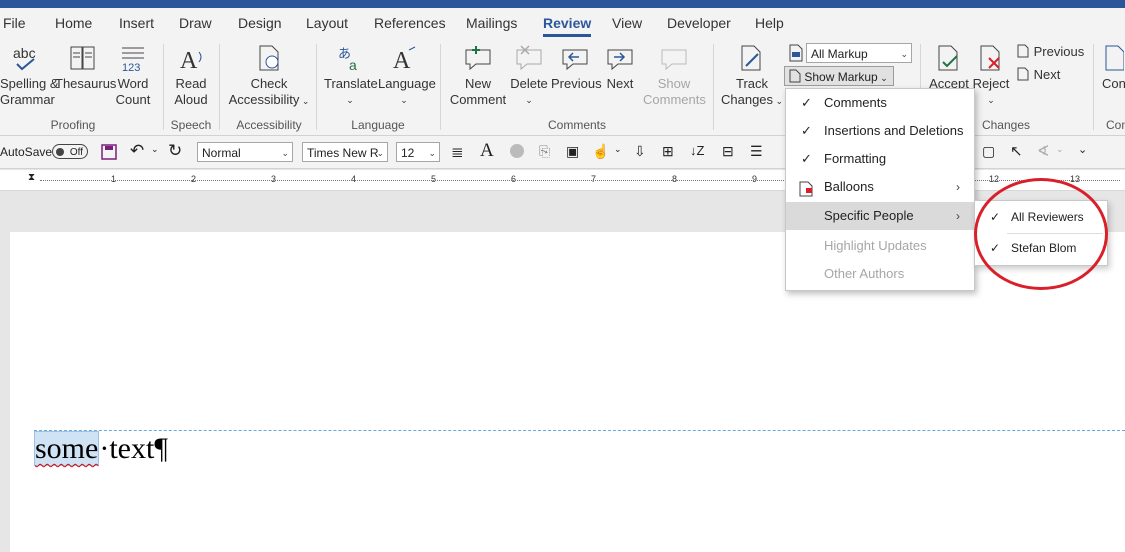 The image size is (1125, 552). Describe the element at coordinates (29, 83) in the screenshot. I see `spelling-label-1: Spelling &` at that location.